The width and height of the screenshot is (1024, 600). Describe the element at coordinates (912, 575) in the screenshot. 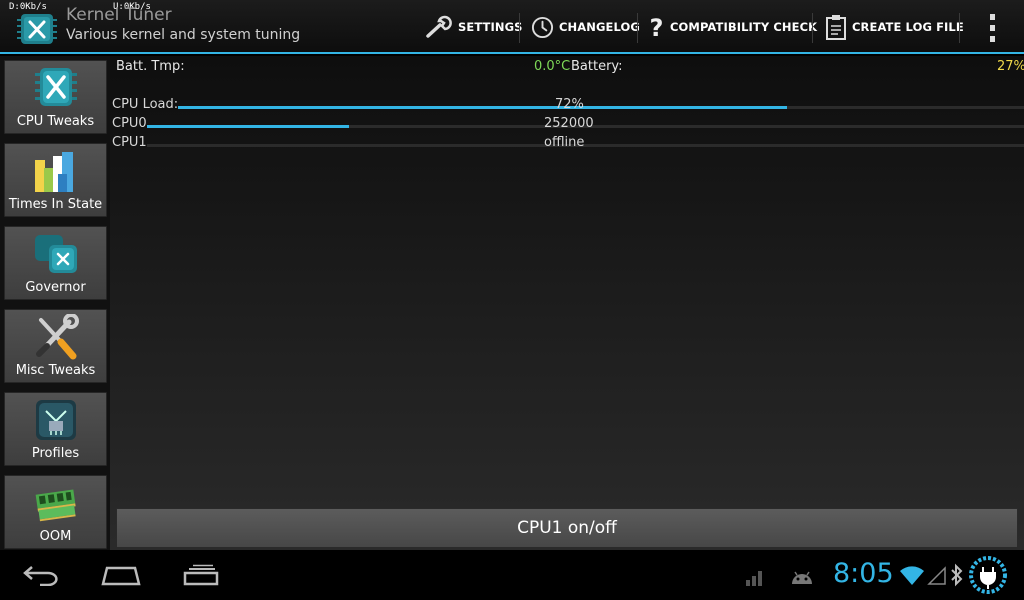

I see `wifi-icon` at that location.